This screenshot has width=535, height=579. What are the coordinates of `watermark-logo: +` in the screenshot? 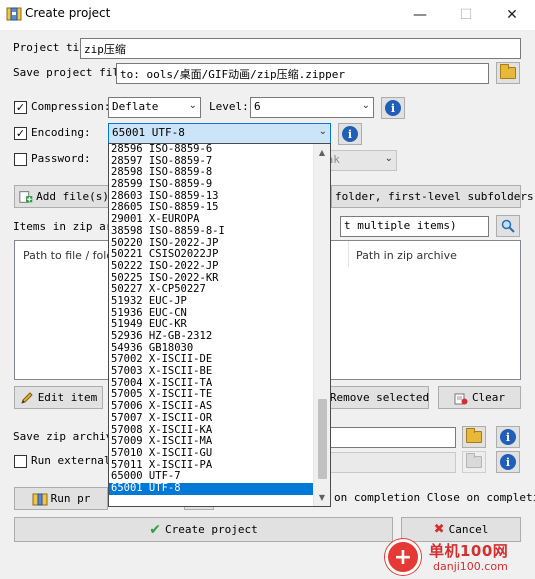 It's located at (403, 557).